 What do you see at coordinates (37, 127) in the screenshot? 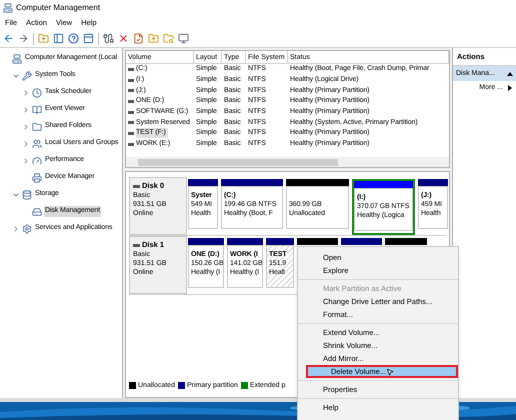
I see `folder-icon` at bounding box center [37, 127].